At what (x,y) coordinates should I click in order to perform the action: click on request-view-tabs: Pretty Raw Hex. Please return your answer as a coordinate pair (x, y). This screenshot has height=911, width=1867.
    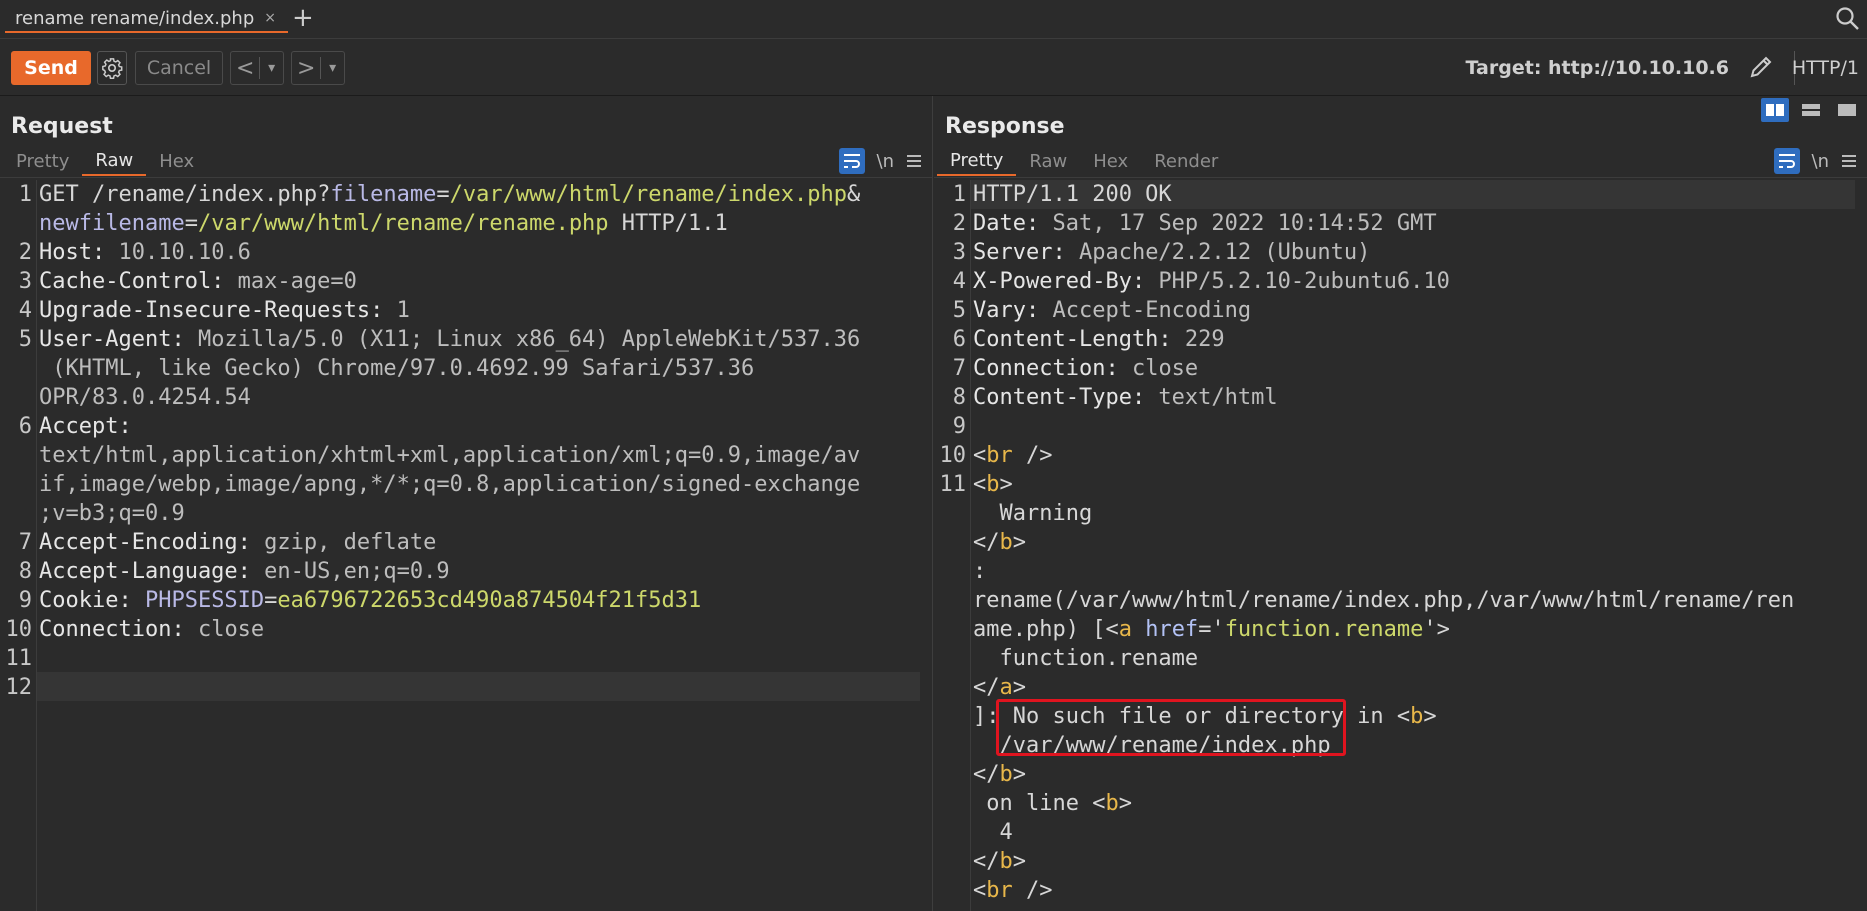
    Looking at the image, I should click on (105, 161).